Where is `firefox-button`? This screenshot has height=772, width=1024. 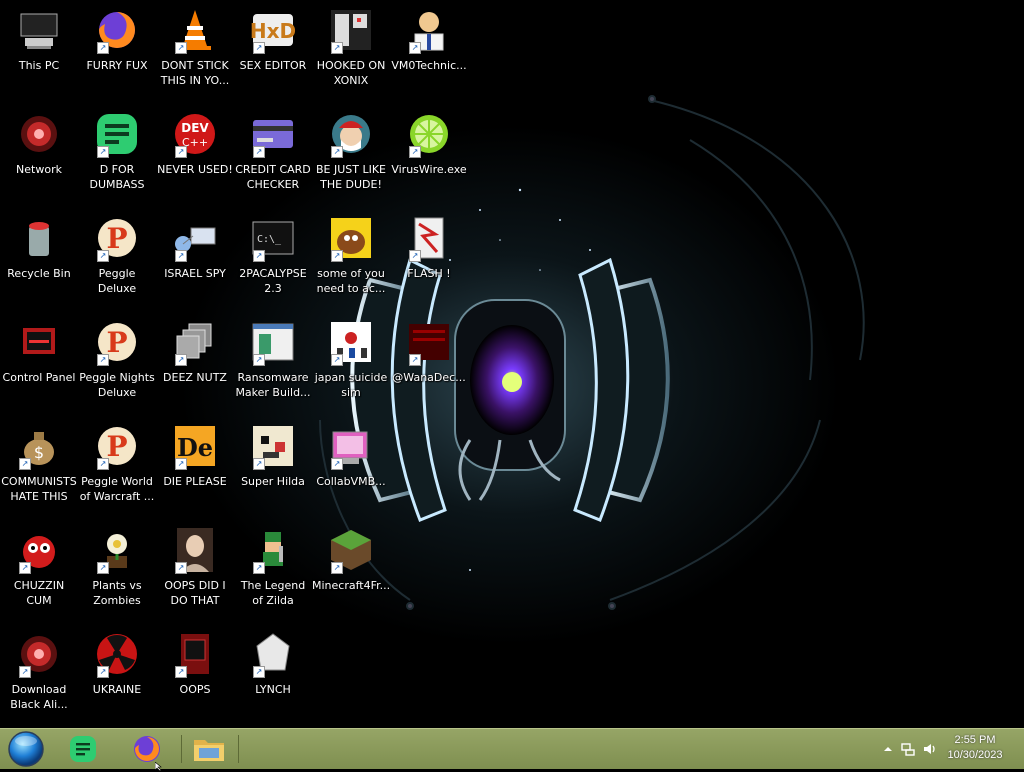
firefox-button is located at coordinates (147, 749).